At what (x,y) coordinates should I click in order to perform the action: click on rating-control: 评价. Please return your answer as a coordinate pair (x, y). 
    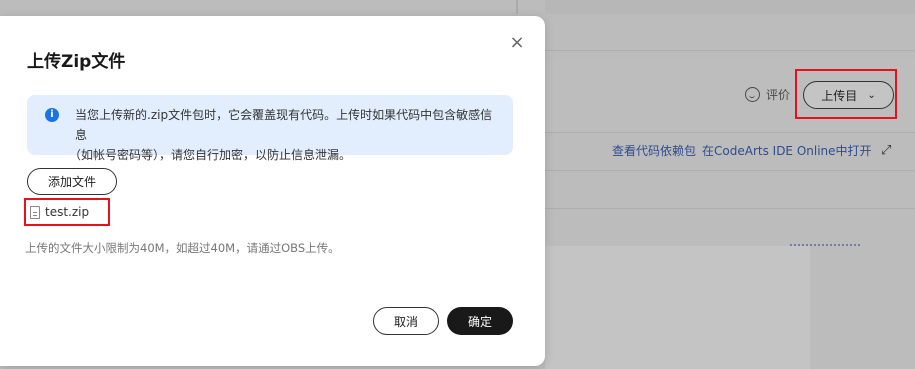
    Looking at the image, I should click on (767, 94).